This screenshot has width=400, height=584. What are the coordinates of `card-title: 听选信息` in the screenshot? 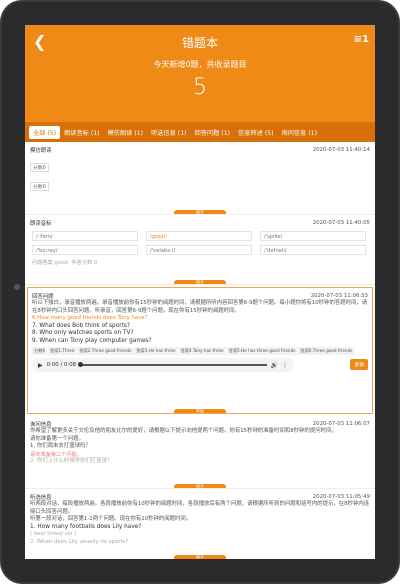 It's located at (41, 497).